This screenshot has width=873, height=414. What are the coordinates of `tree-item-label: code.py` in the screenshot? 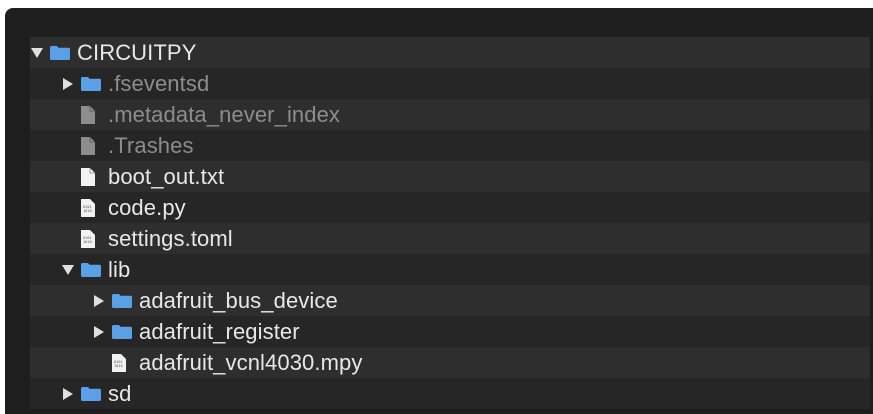 It's located at (147, 207).